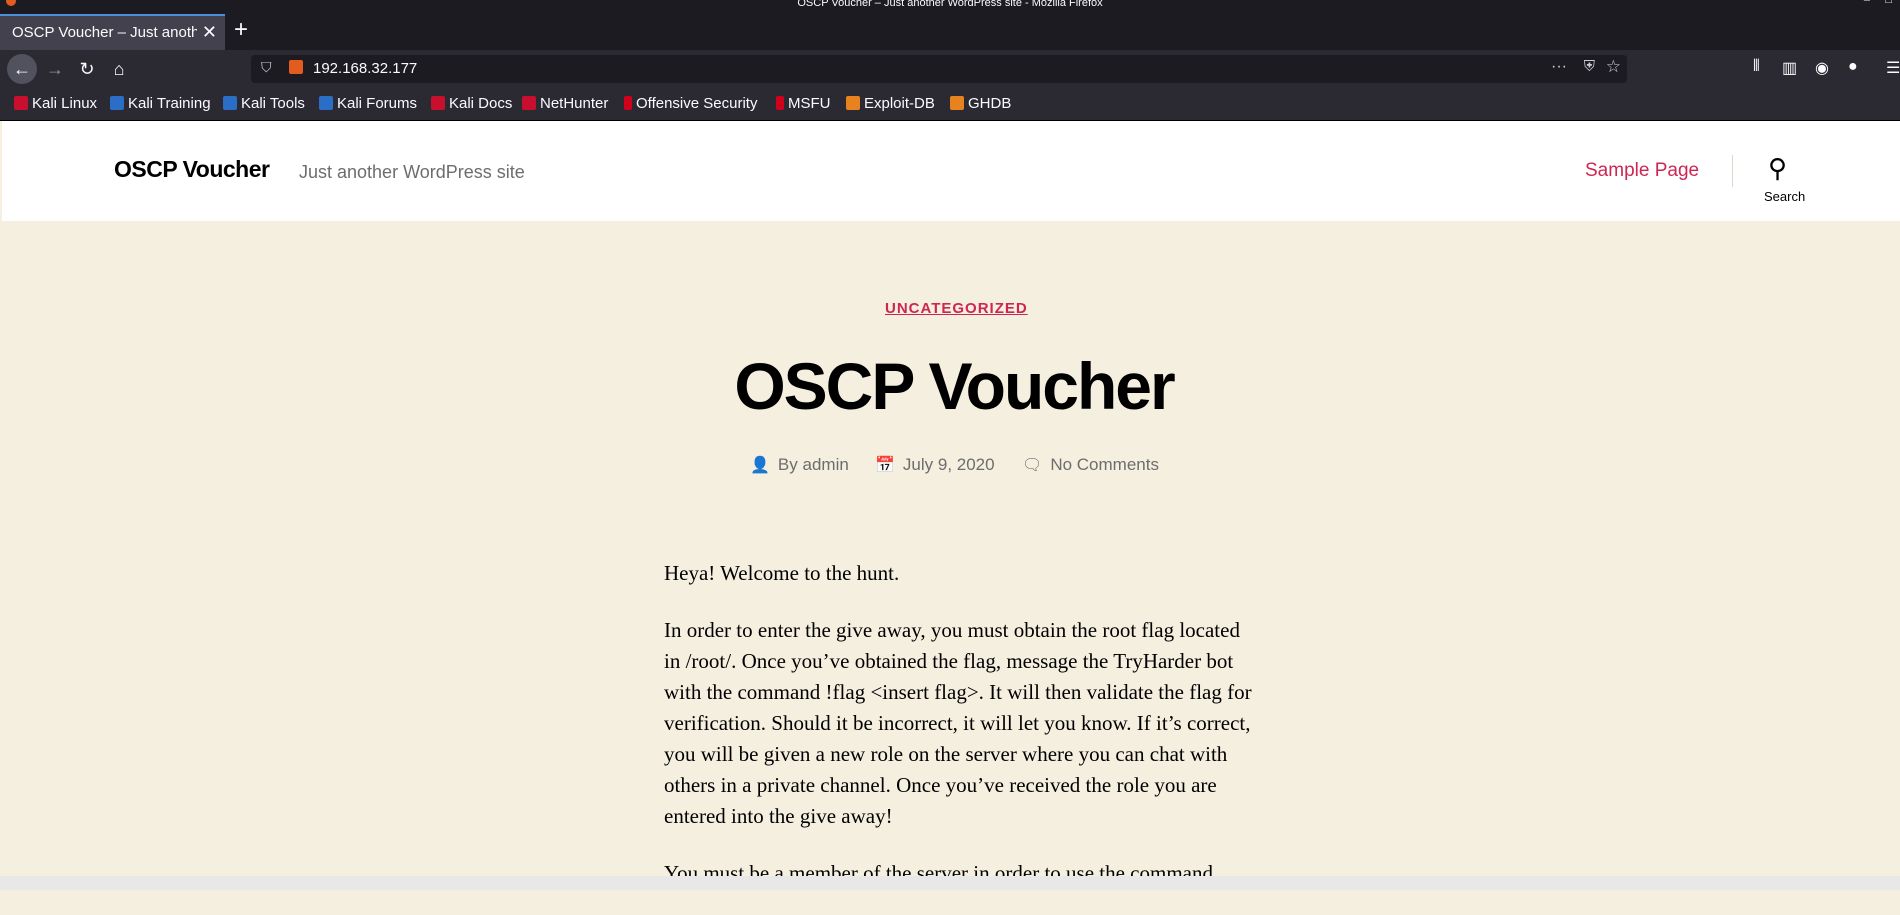 This screenshot has width=1900, height=915. I want to click on author-link: admin, so click(826, 464).